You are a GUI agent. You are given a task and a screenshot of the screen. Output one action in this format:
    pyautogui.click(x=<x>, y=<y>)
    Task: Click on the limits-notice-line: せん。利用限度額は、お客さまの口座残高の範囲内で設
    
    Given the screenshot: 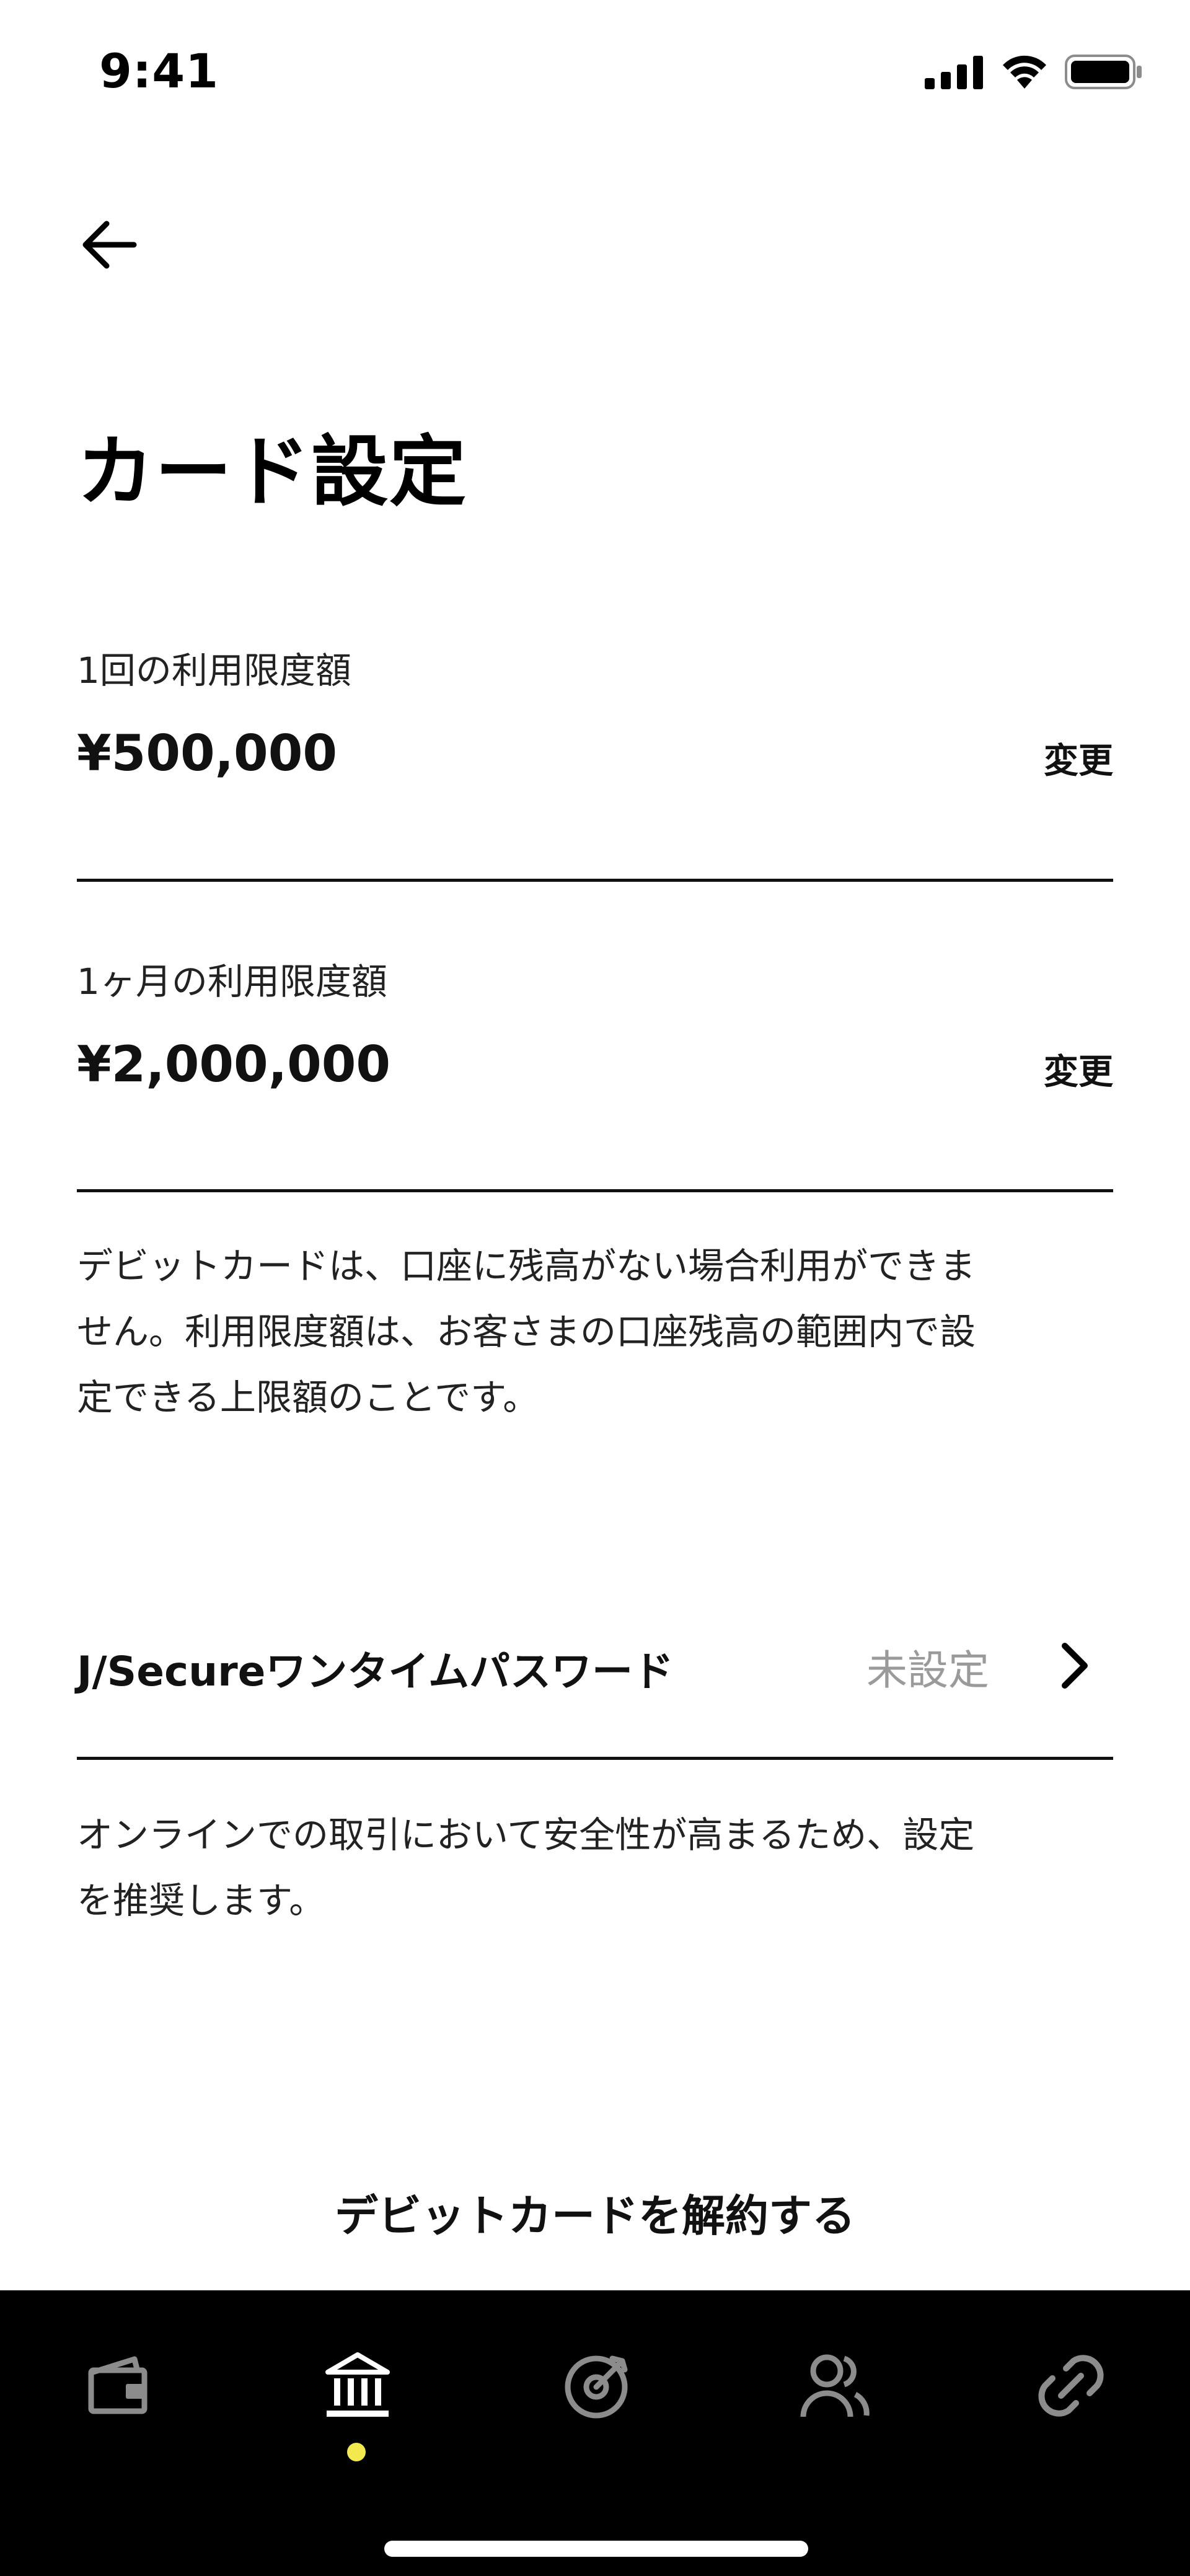 What is the action you would take?
    pyautogui.click(x=526, y=1332)
    